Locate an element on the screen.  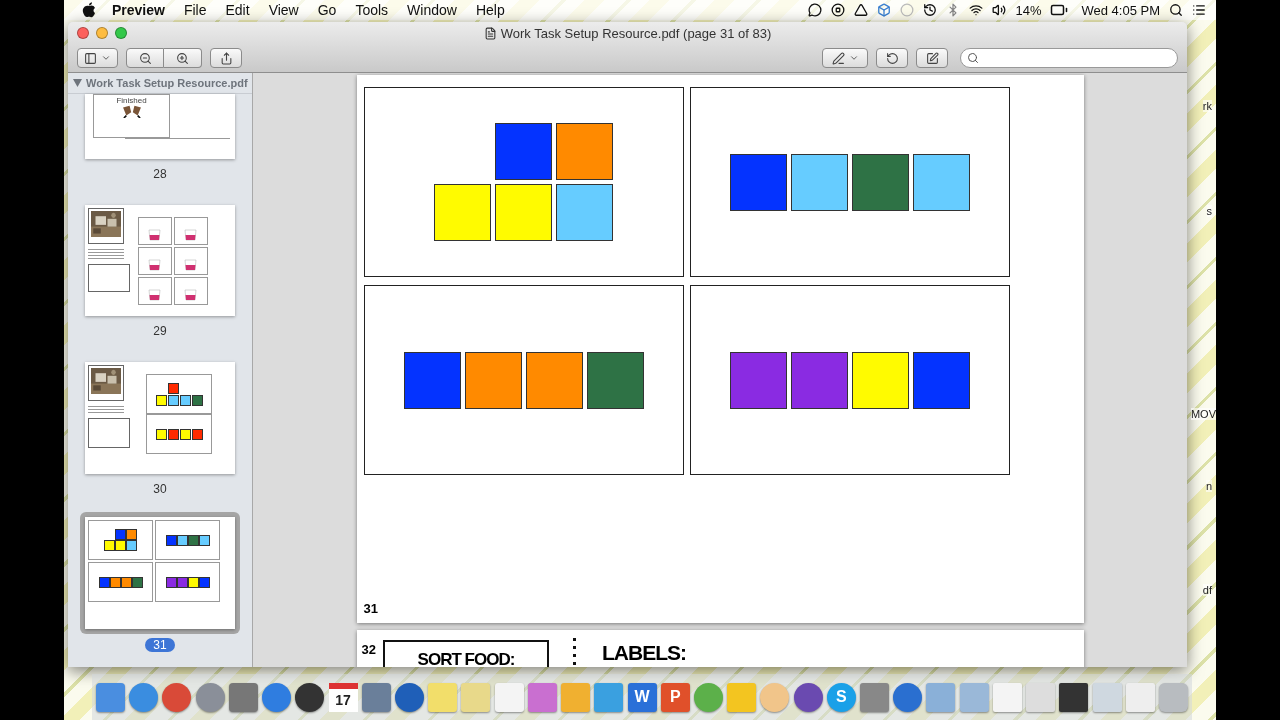
menu-item: Go is located at coordinates (327, 10).